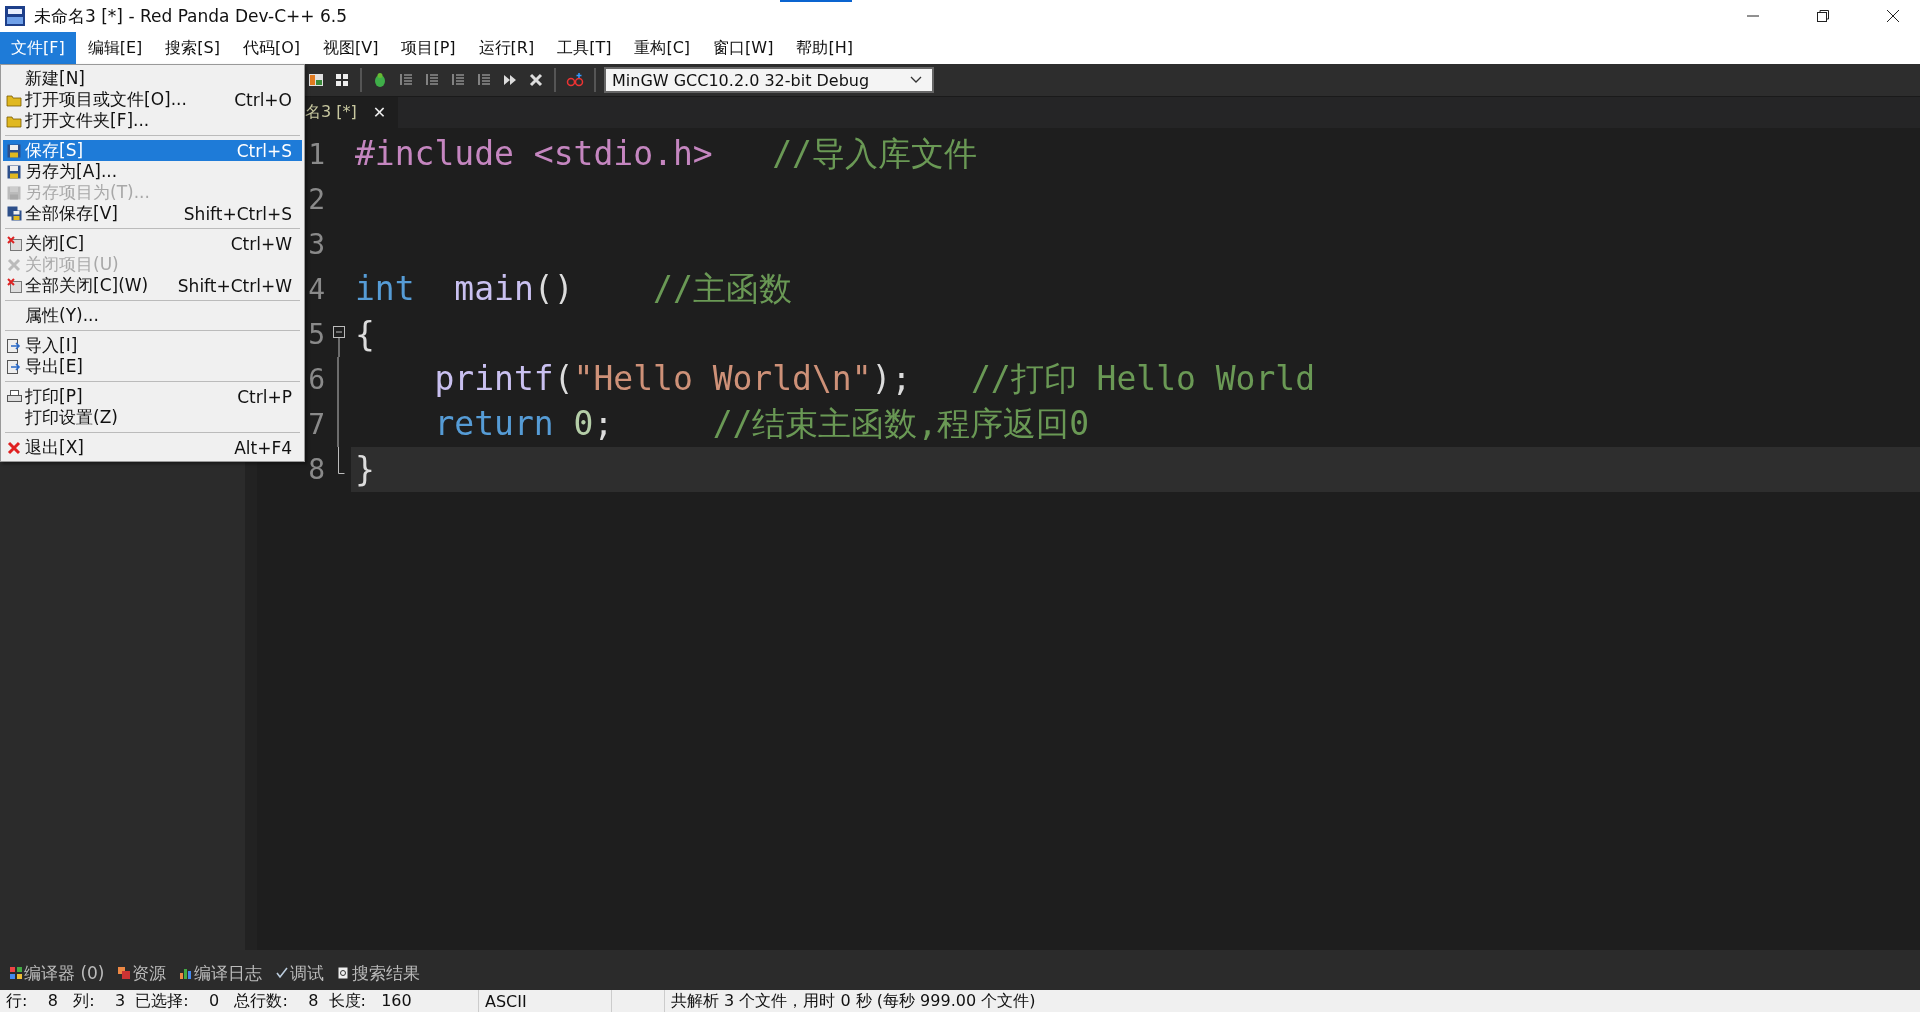 The image size is (1920, 1012). Describe the element at coordinates (916, 80) in the screenshot. I see `caret-icon` at that location.